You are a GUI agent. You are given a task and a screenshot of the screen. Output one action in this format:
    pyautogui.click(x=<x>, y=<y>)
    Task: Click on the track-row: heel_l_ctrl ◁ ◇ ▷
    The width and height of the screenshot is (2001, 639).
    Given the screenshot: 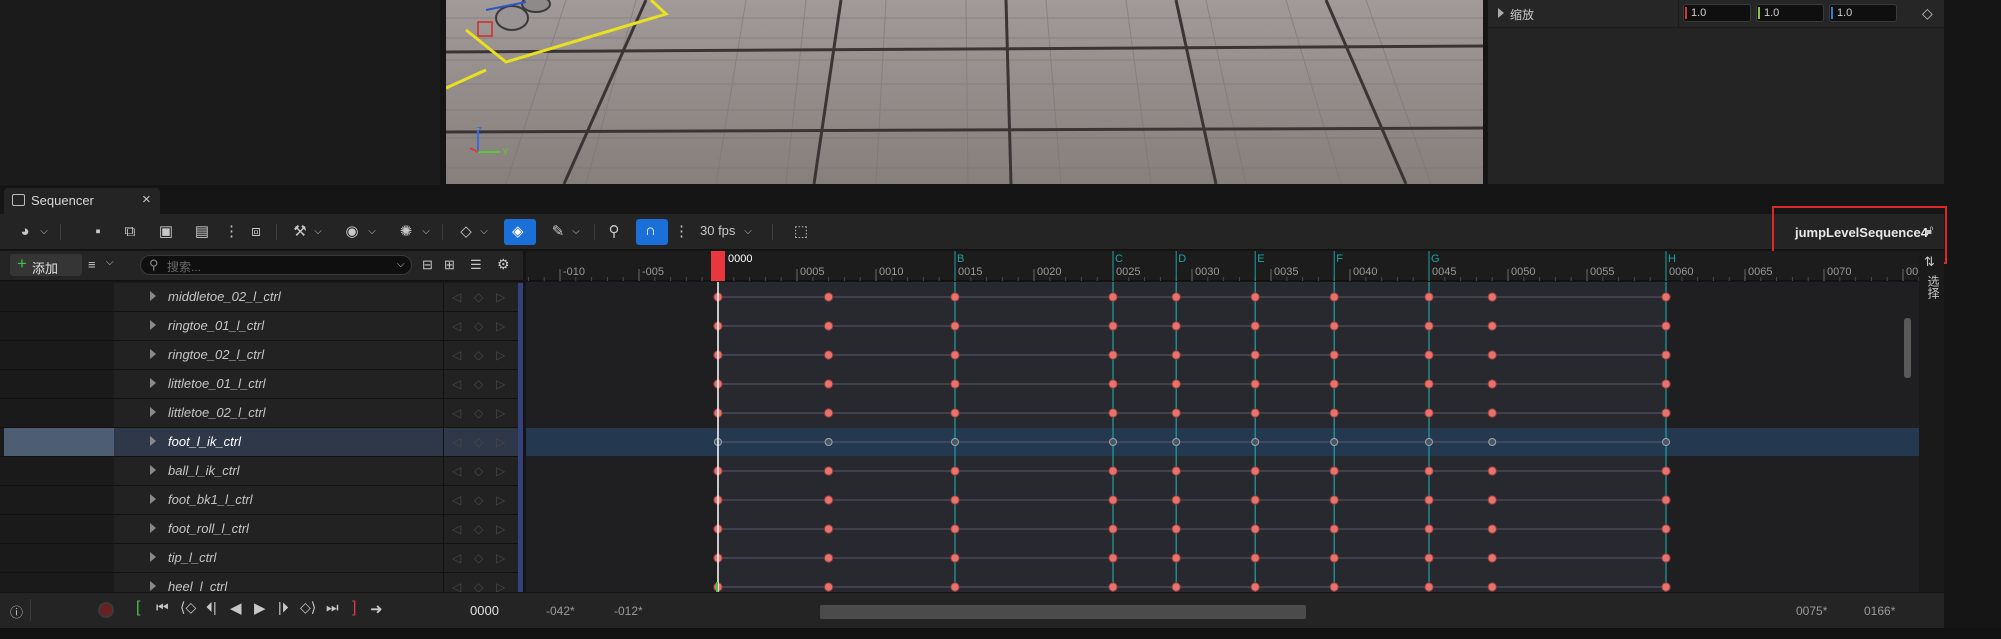 What is the action you would take?
    pyautogui.click(x=261, y=582)
    